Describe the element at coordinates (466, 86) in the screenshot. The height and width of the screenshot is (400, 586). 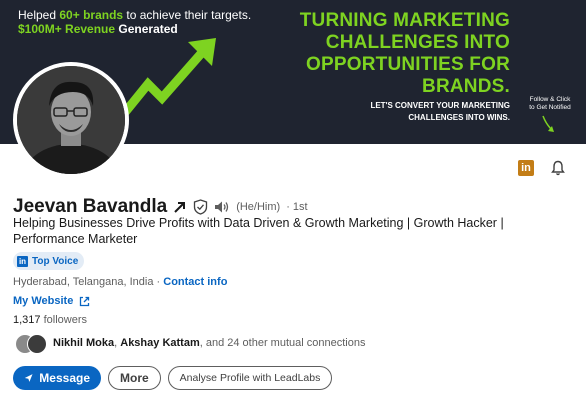
I see `banner-headline-line: BRANDS.` at that location.